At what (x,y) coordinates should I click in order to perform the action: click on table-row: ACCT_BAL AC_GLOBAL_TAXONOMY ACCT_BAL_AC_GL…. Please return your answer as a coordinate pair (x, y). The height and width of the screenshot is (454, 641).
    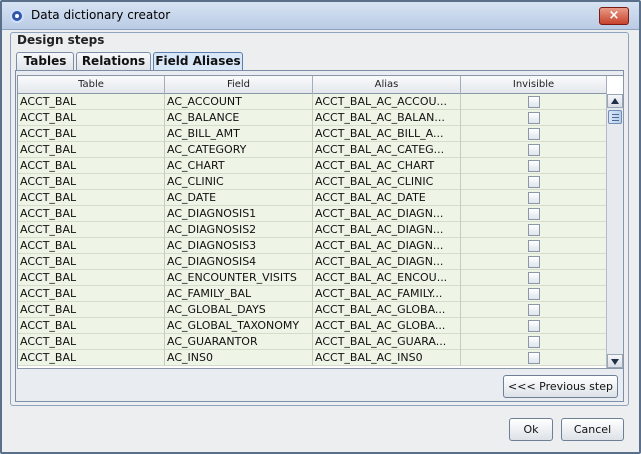
    Looking at the image, I should click on (312, 326).